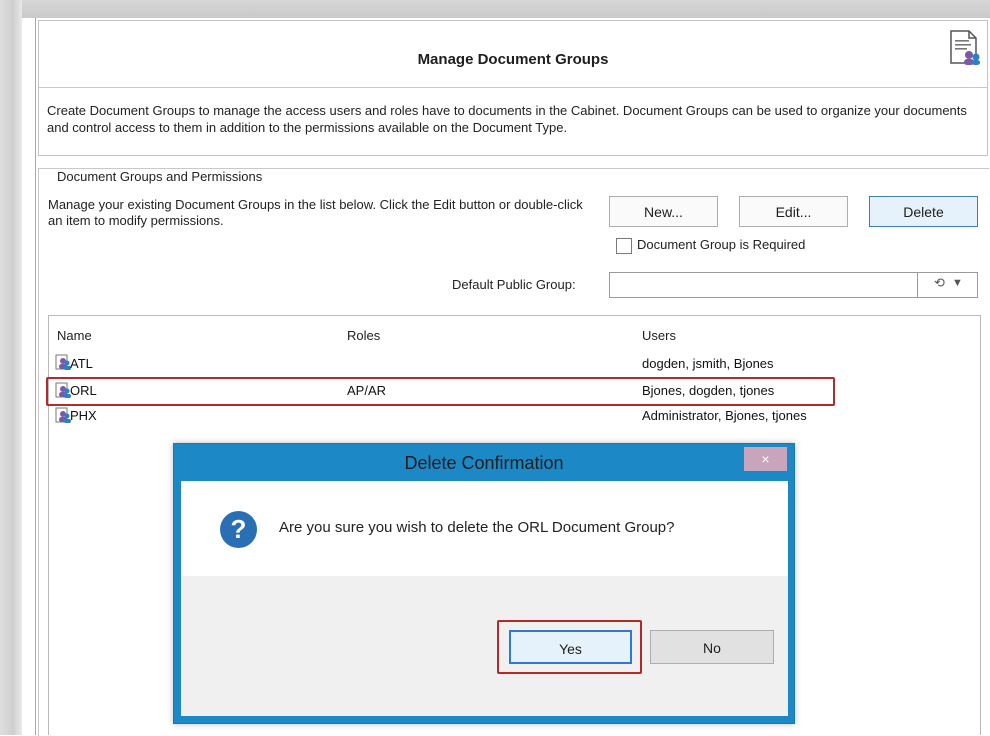 The image size is (990, 736). What do you see at coordinates (11, 367) in the screenshot?
I see `screenshot-left-shade` at bounding box center [11, 367].